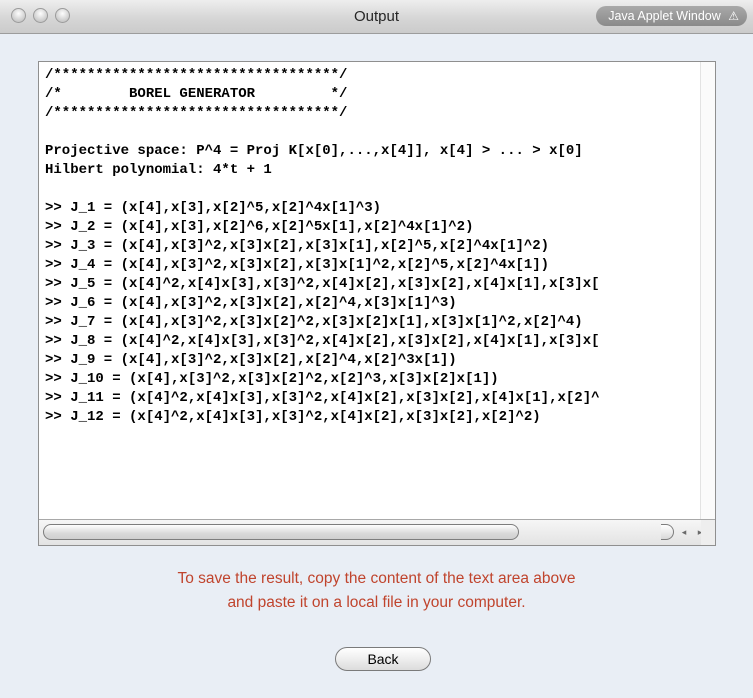 This screenshot has height=698, width=753. What do you see at coordinates (684, 532) in the screenshot?
I see `scroll-left-arrow-icon: ◂` at bounding box center [684, 532].